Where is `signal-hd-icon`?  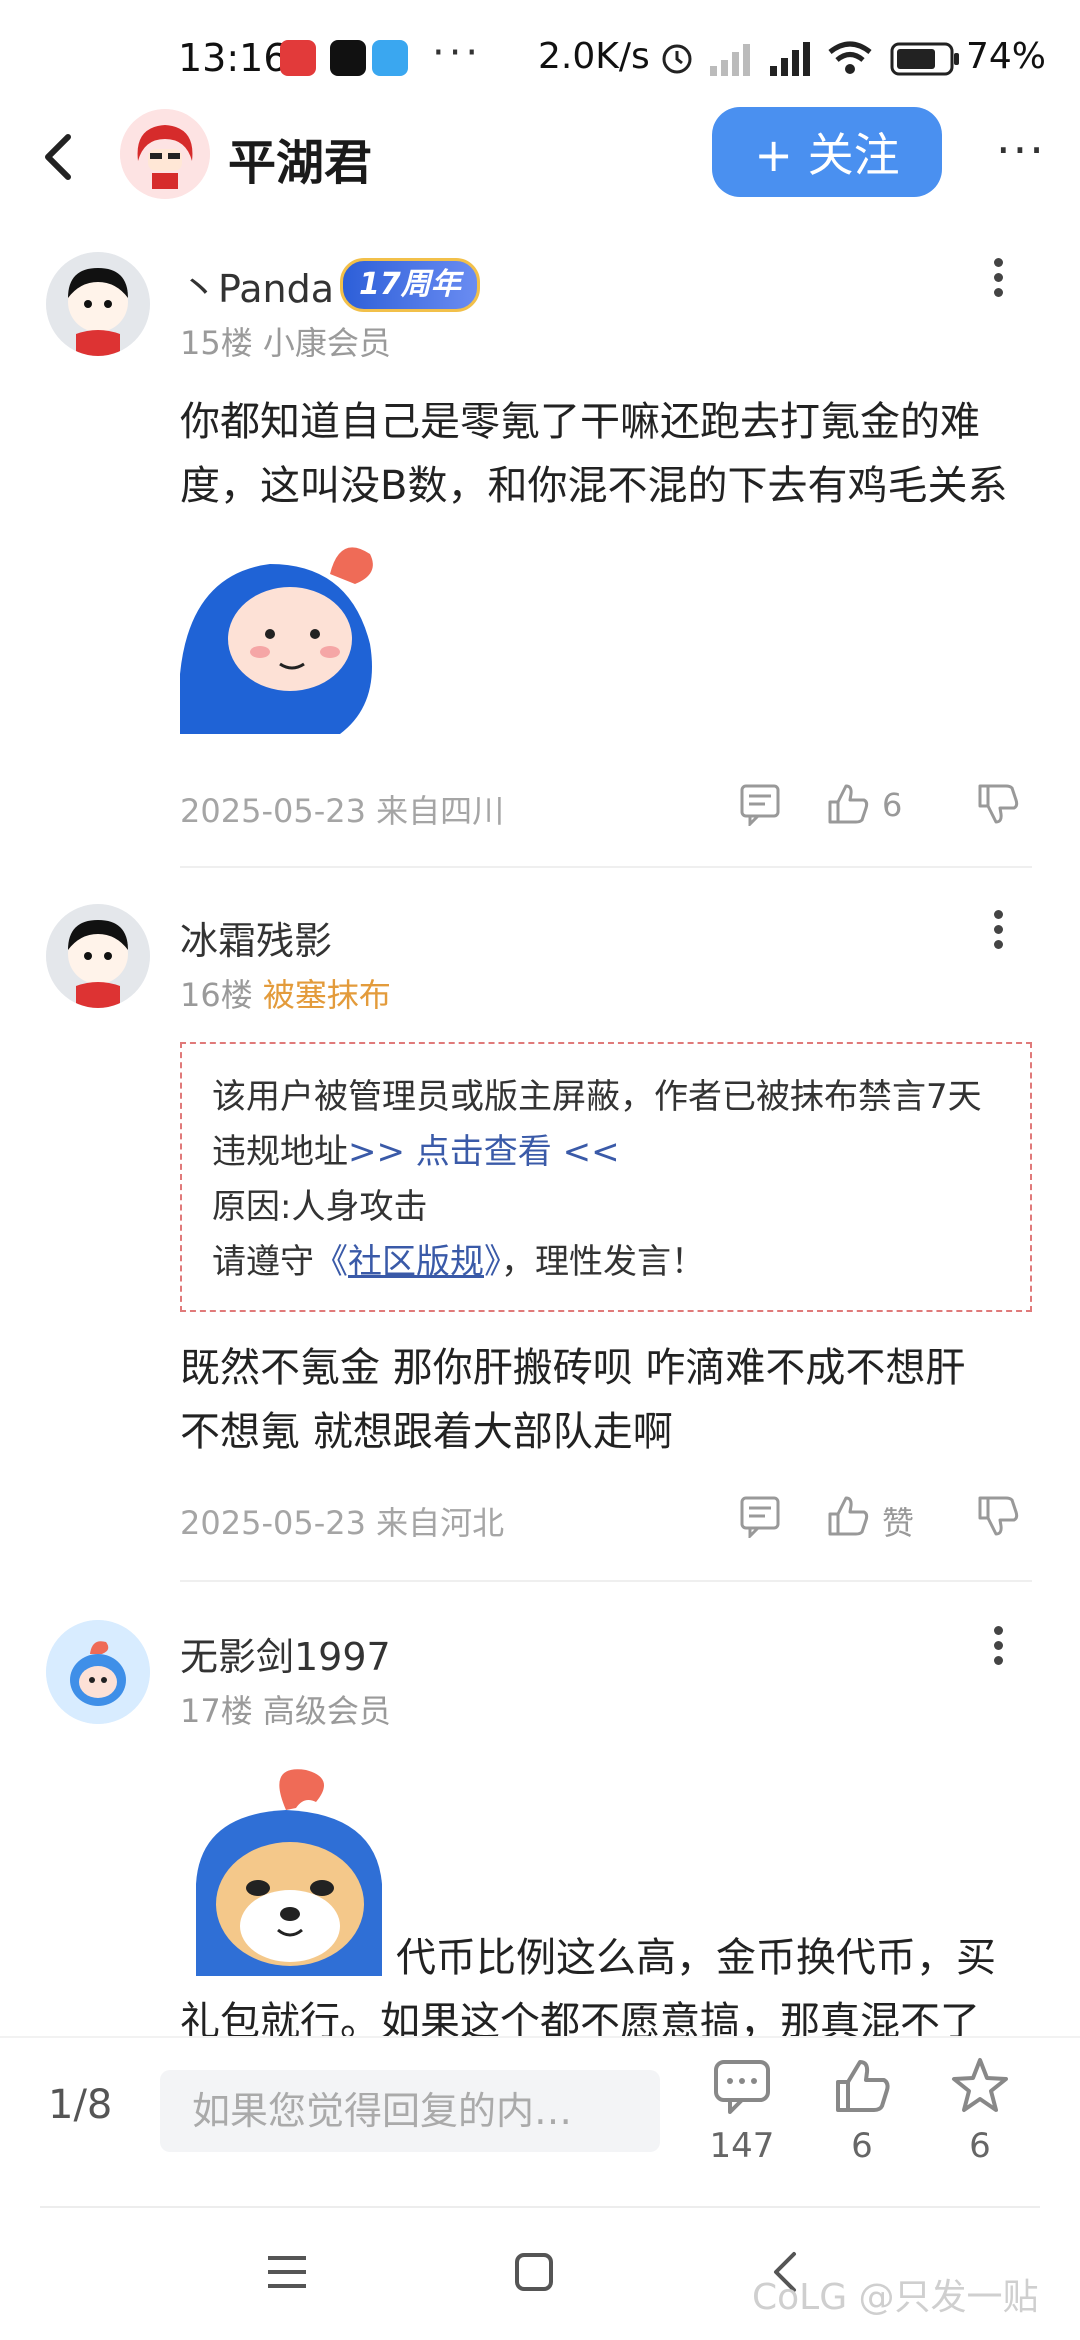
signal-hd-icon is located at coordinates (790, 59).